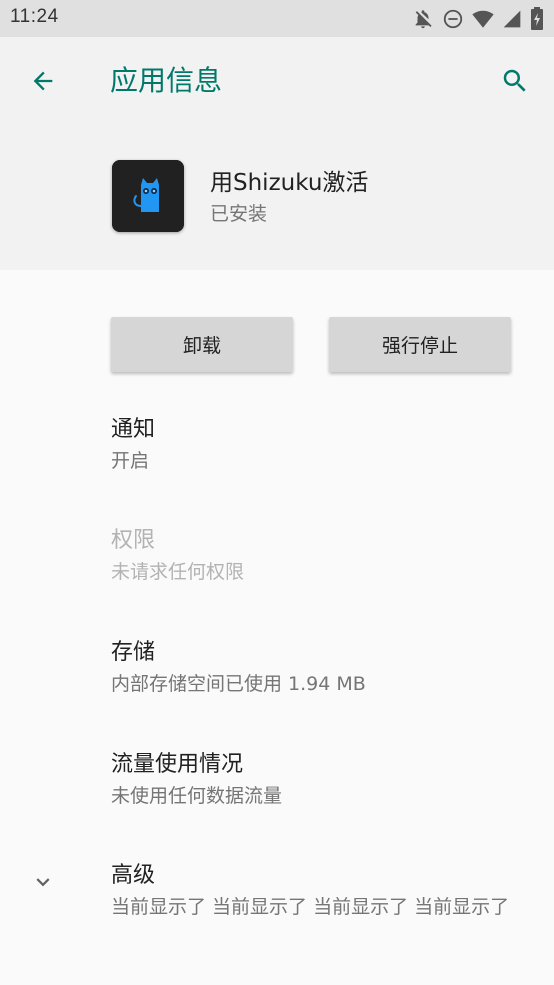  I want to click on arrow-back-icon, so click(43, 83).